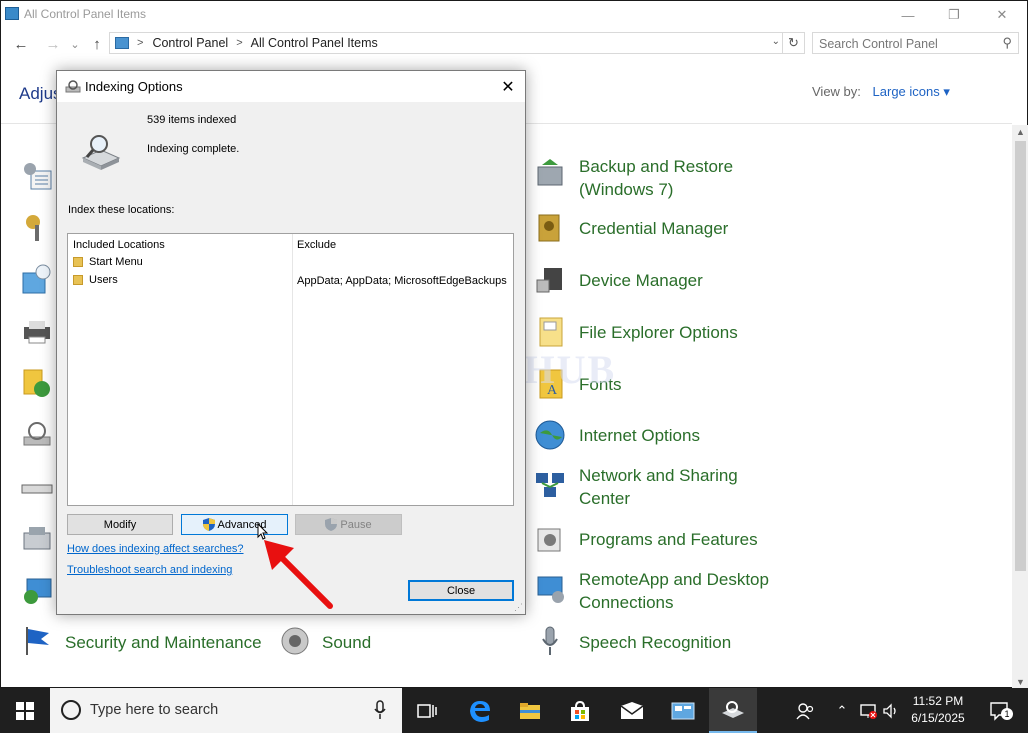 The image size is (1028, 733). I want to click on taskbar-clock: 11:52 PM 6/15/2025, so click(938, 710).